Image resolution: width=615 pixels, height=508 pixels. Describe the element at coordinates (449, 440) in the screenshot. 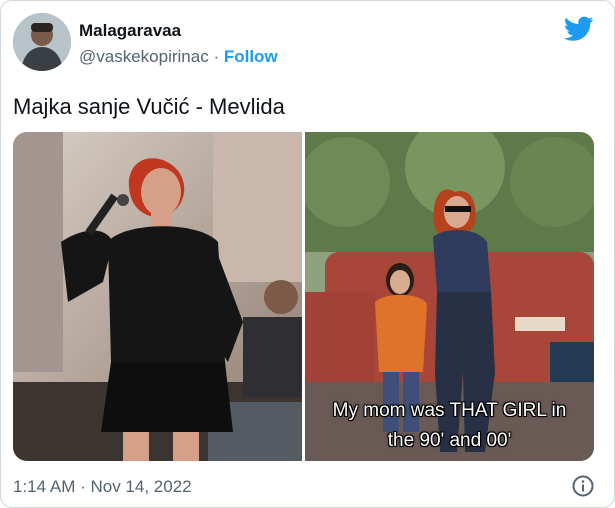

I see `photo-caption-line2: the 90' and 00'` at that location.